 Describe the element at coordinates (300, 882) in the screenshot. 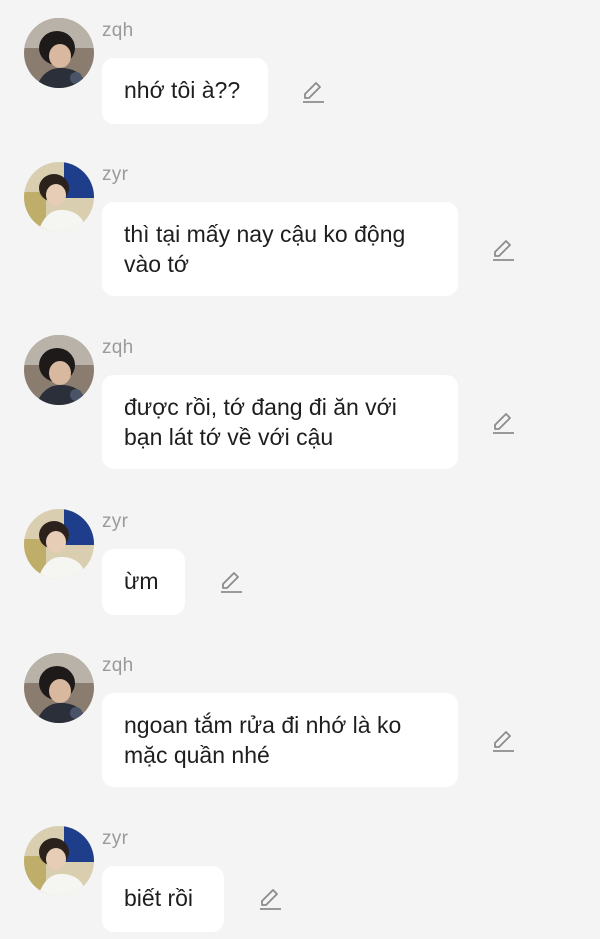

I see `message-item: zyr biết rồi` at that location.